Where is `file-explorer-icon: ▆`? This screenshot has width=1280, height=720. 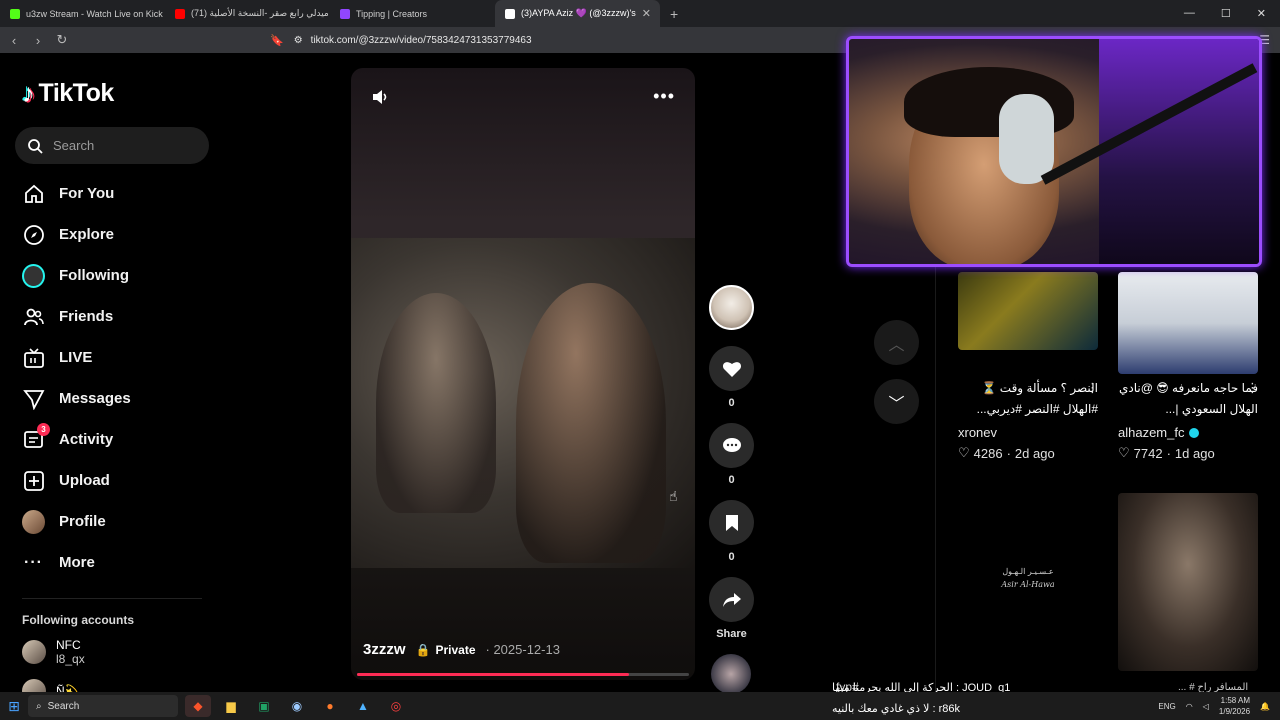 file-explorer-icon: ▆ is located at coordinates (231, 706).